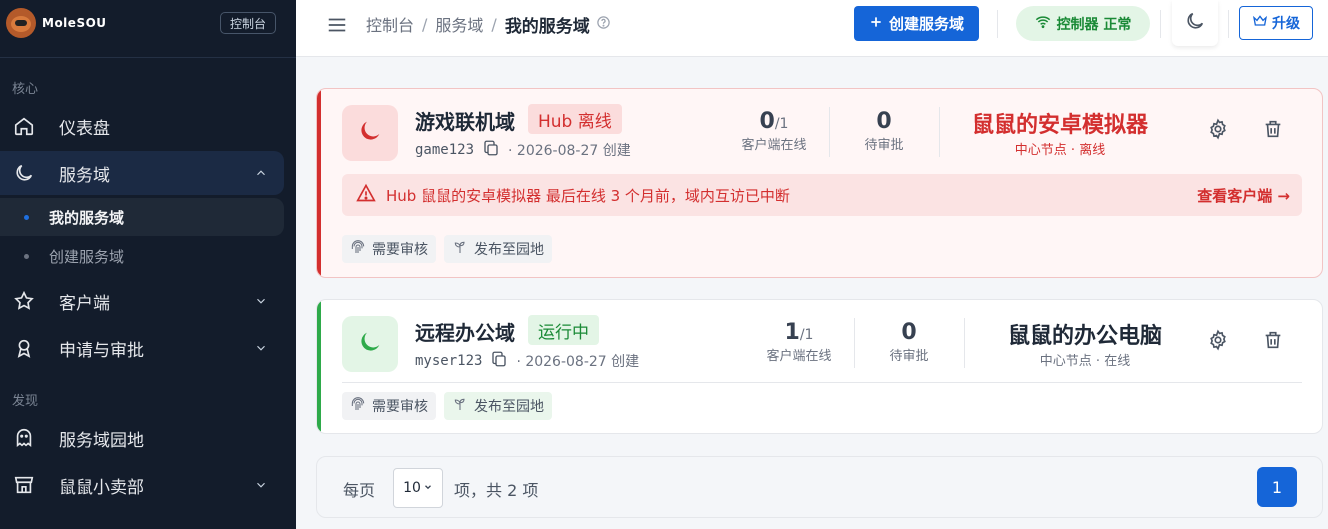 This screenshot has width=1328, height=529. I want to click on total-count-label: 项，共 2 项, so click(496, 490).